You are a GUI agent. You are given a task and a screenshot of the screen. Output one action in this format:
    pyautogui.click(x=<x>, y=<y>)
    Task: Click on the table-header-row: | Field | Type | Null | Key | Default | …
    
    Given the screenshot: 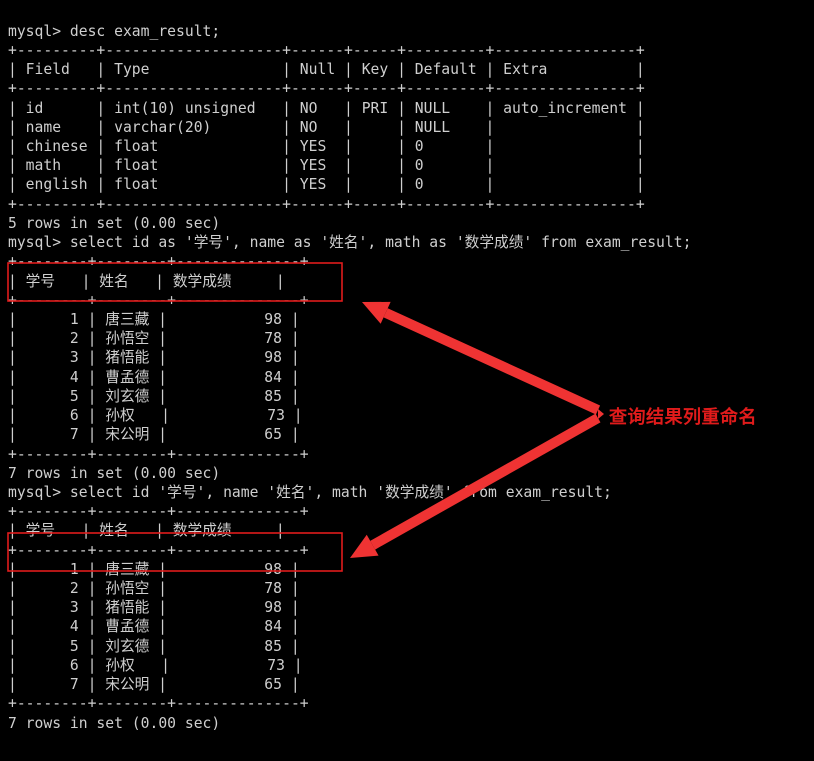 What is the action you would take?
    pyautogui.click(x=326, y=70)
    